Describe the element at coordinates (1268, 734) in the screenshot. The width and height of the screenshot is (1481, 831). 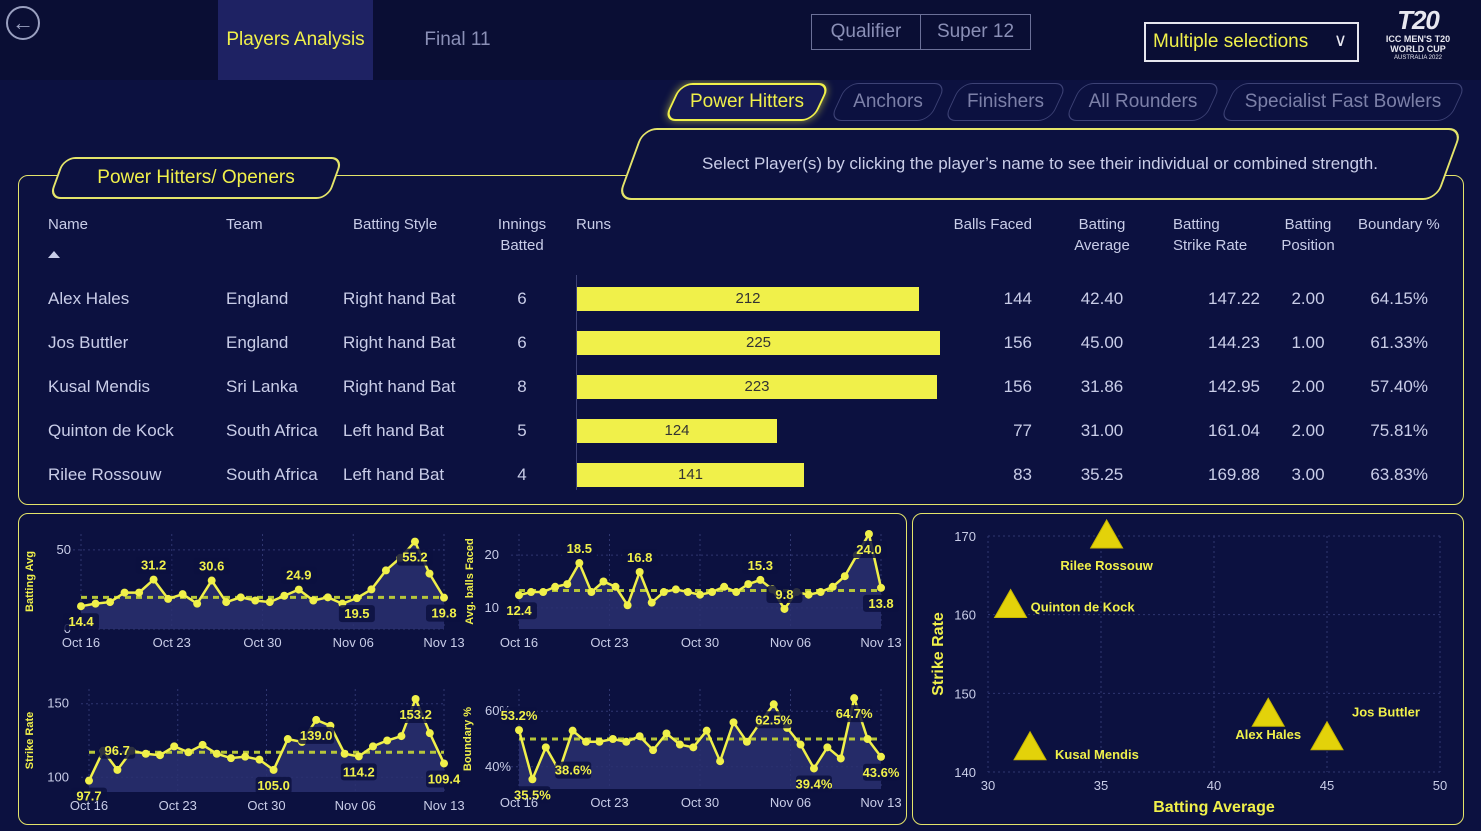
I see `player-label: Alex Hales` at that location.